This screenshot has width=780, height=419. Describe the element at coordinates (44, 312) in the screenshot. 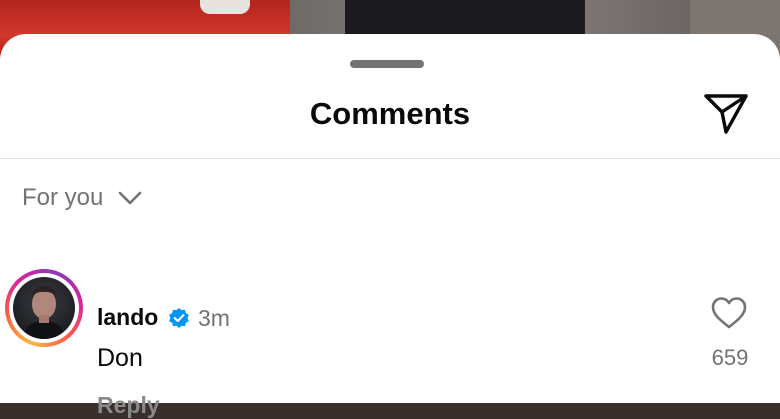

I see `avatar-portrait` at that location.